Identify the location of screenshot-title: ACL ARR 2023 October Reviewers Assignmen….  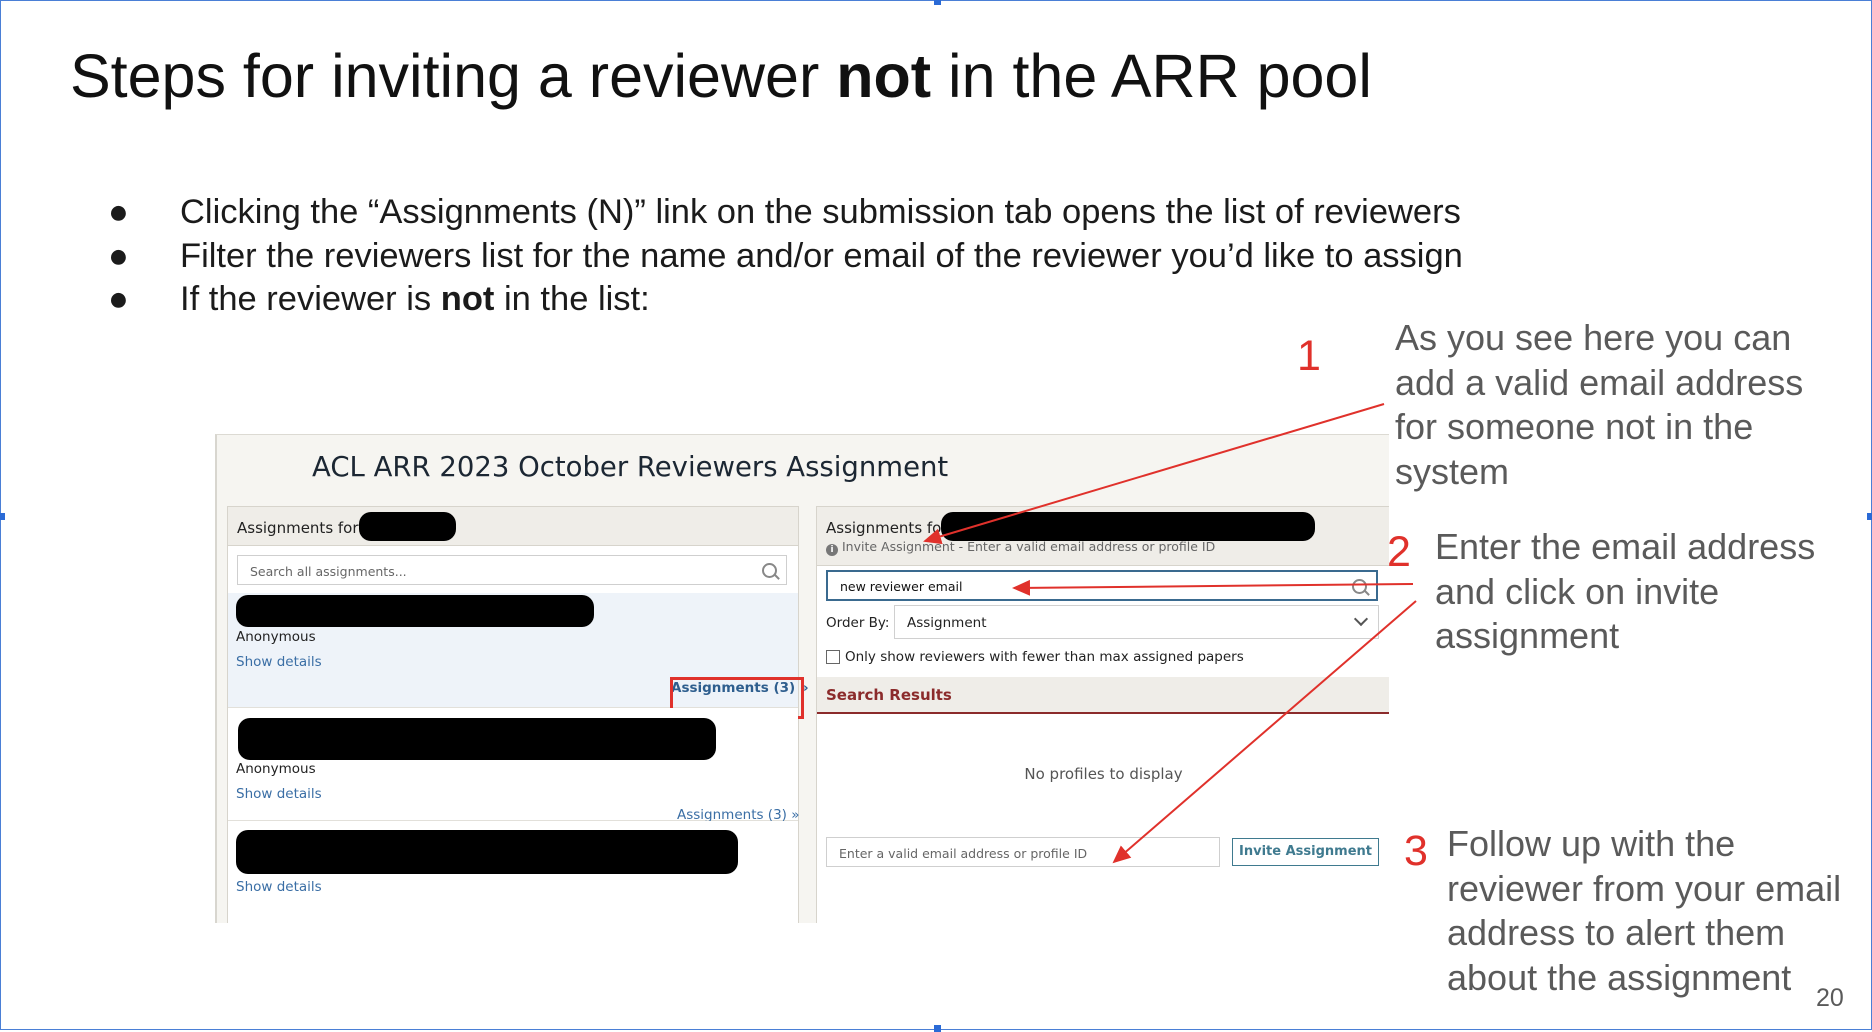
(630, 467).